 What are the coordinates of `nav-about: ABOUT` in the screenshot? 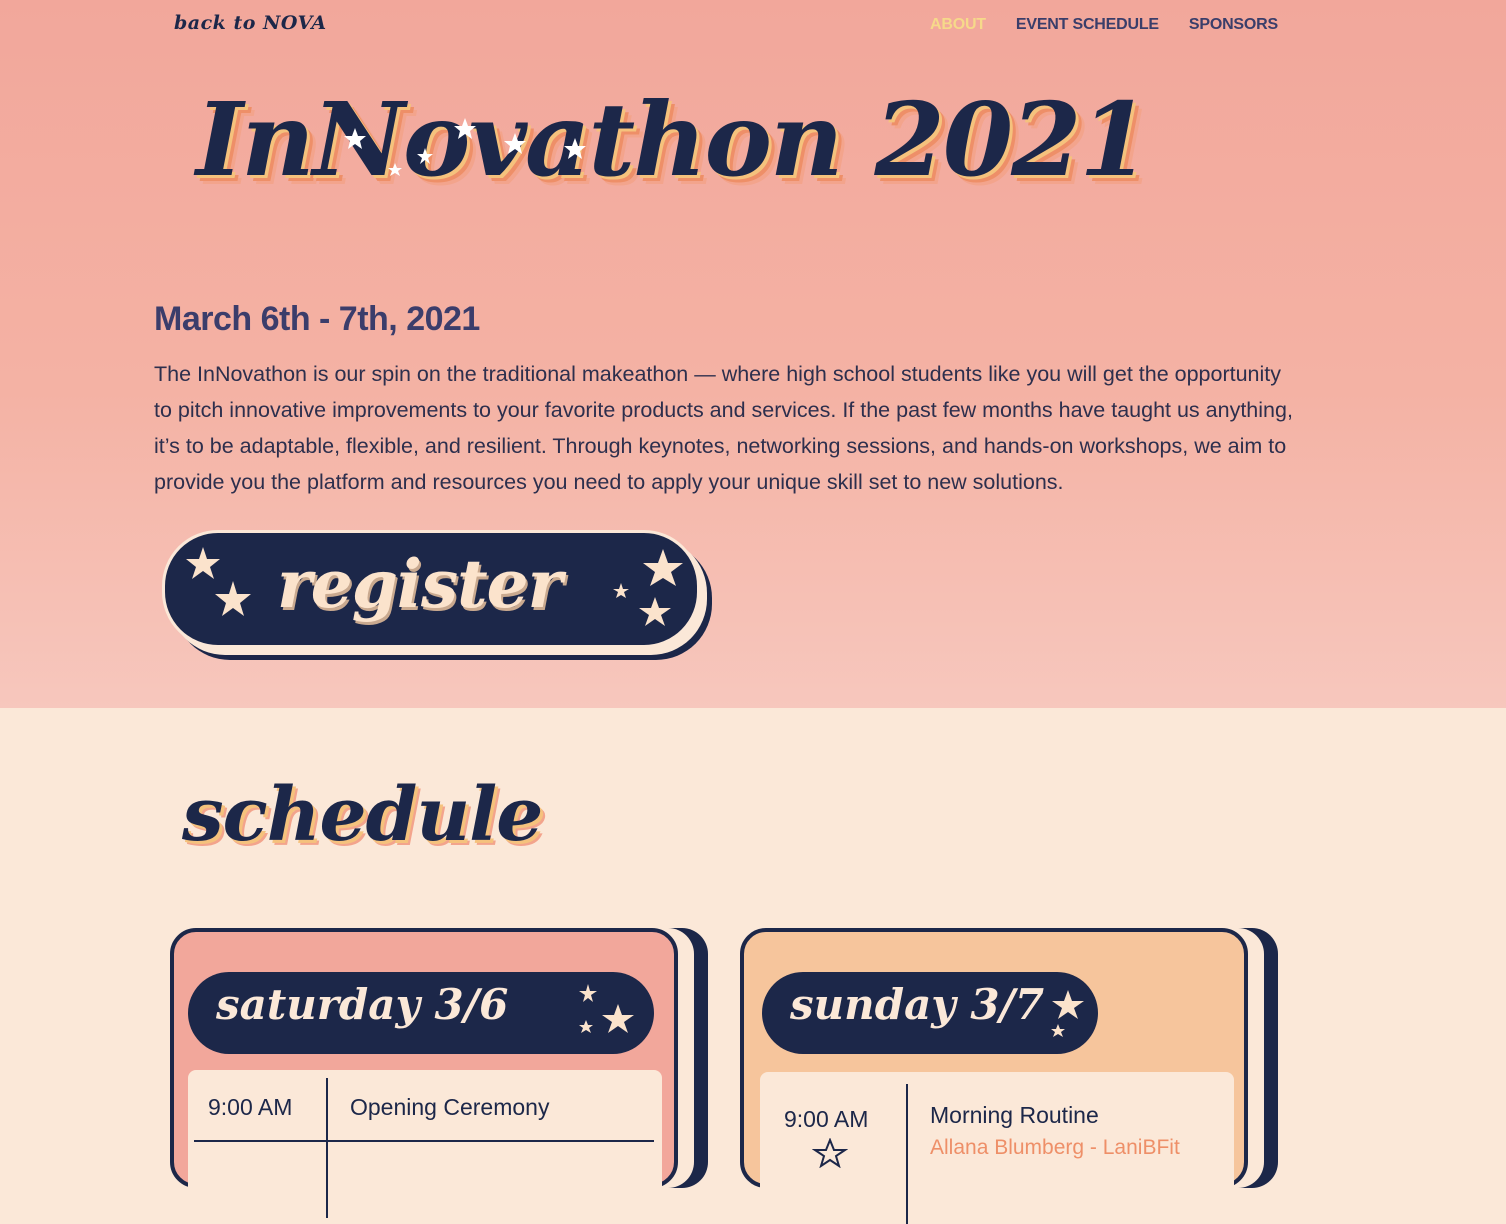 It's located at (958, 25).